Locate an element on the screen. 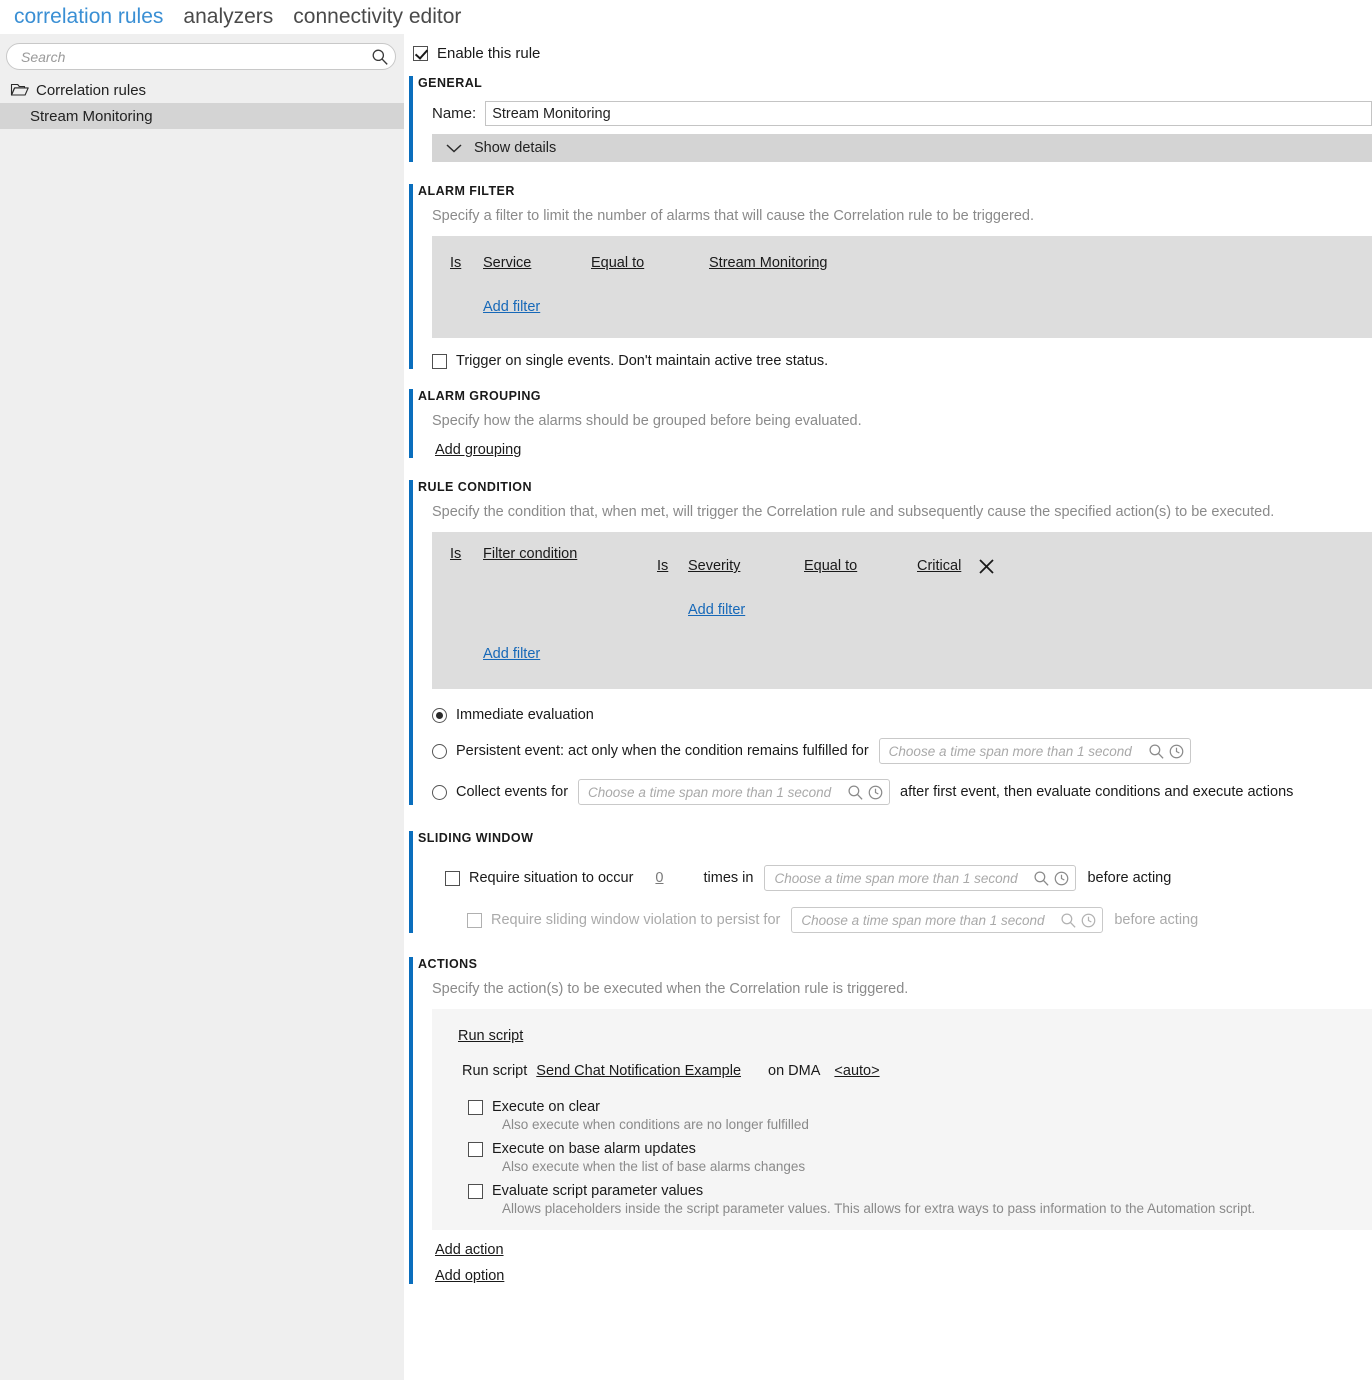 This screenshot has height=1380, width=1372. trigger-single-events-checkbox is located at coordinates (439, 361).